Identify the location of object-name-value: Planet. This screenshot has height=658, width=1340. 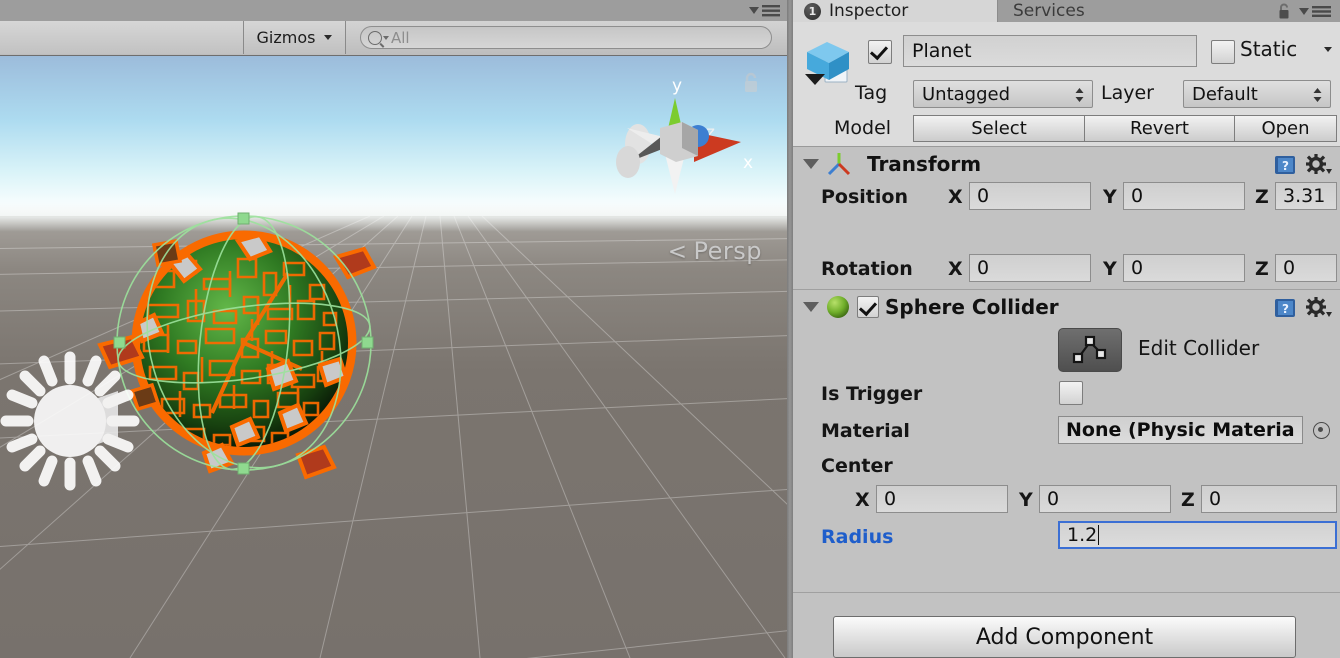
(942, 51).